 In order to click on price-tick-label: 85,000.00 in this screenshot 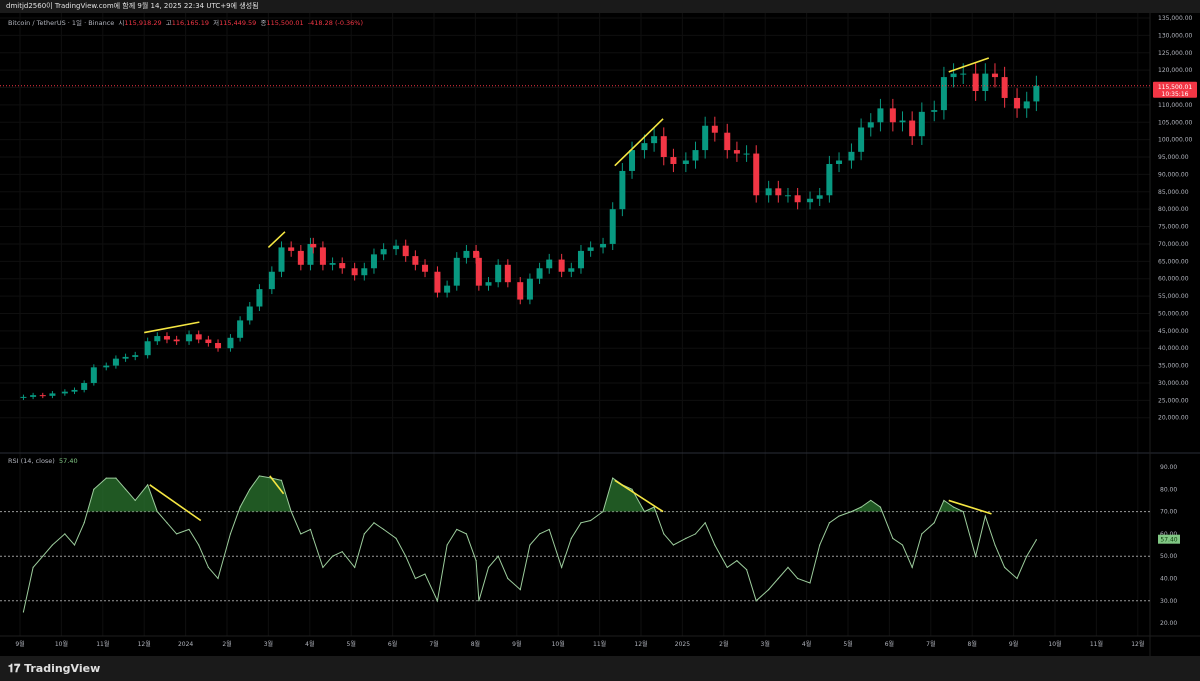, I will do `click(1173, 192)`.